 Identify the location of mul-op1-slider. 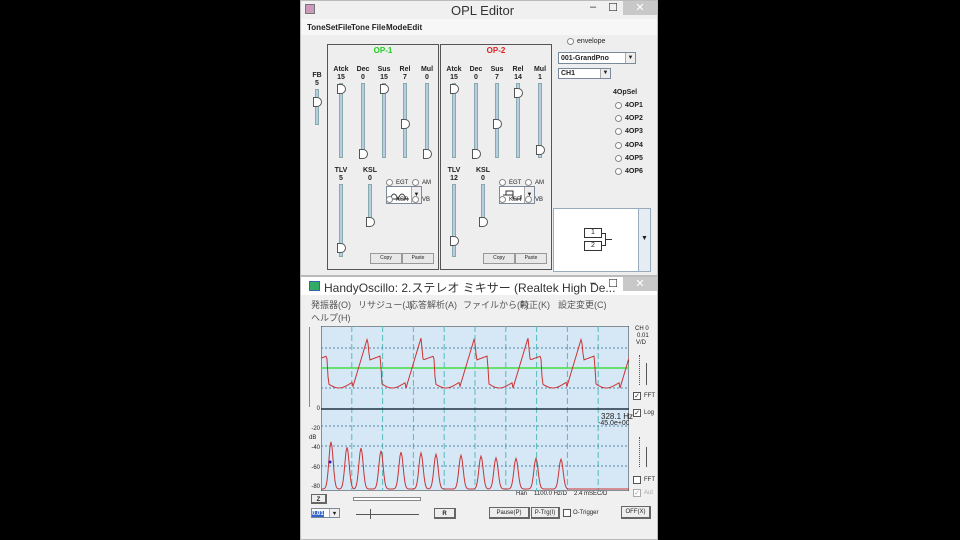
(427, 121).